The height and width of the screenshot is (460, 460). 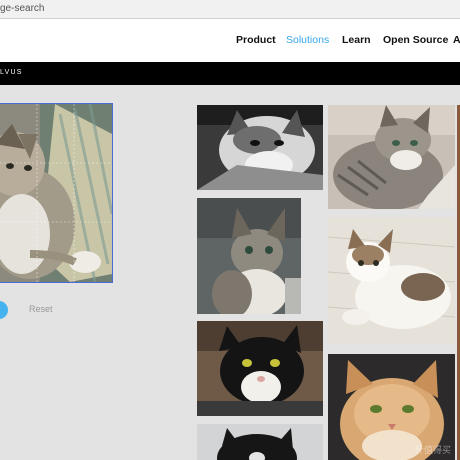 I want to click on result-image-6: 什值得买, so click(x=391, y=407).